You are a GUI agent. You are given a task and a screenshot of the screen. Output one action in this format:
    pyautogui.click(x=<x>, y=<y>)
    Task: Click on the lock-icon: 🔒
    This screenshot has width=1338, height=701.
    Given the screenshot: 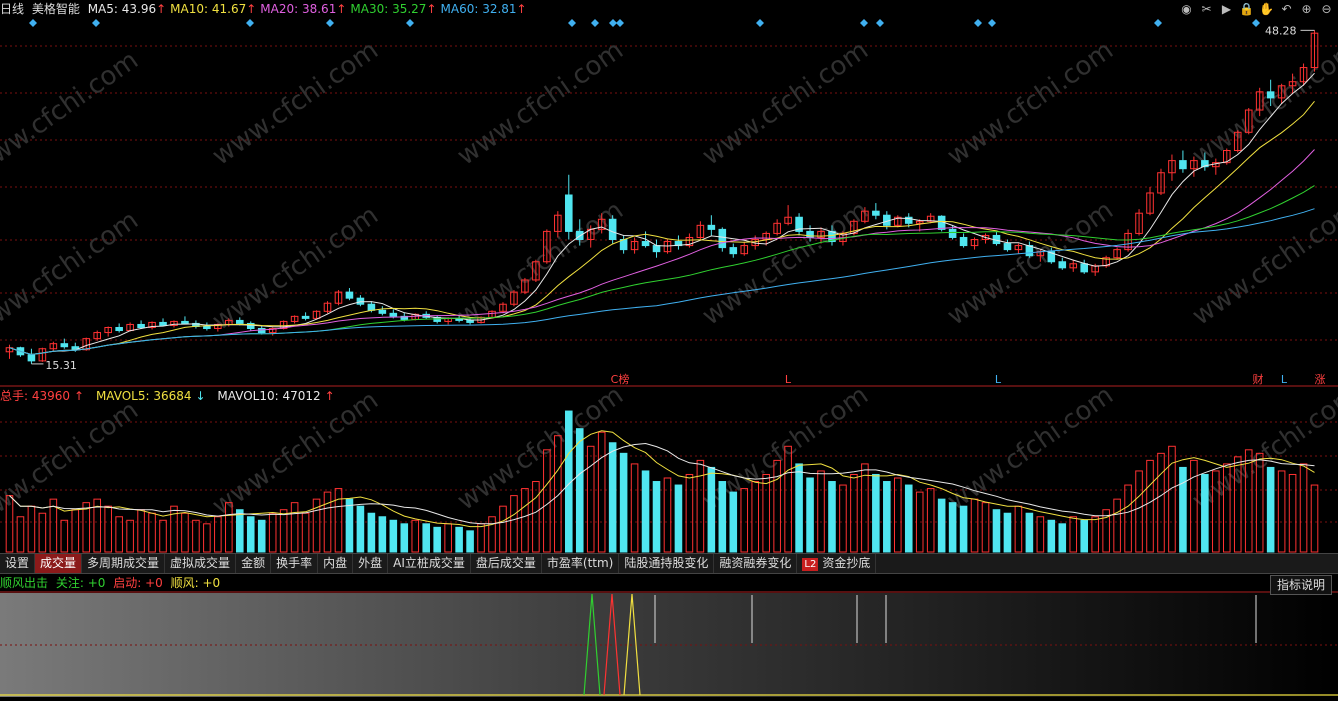 What is the action you would take?
    pyautogui.click(x=1246, y=9)
    